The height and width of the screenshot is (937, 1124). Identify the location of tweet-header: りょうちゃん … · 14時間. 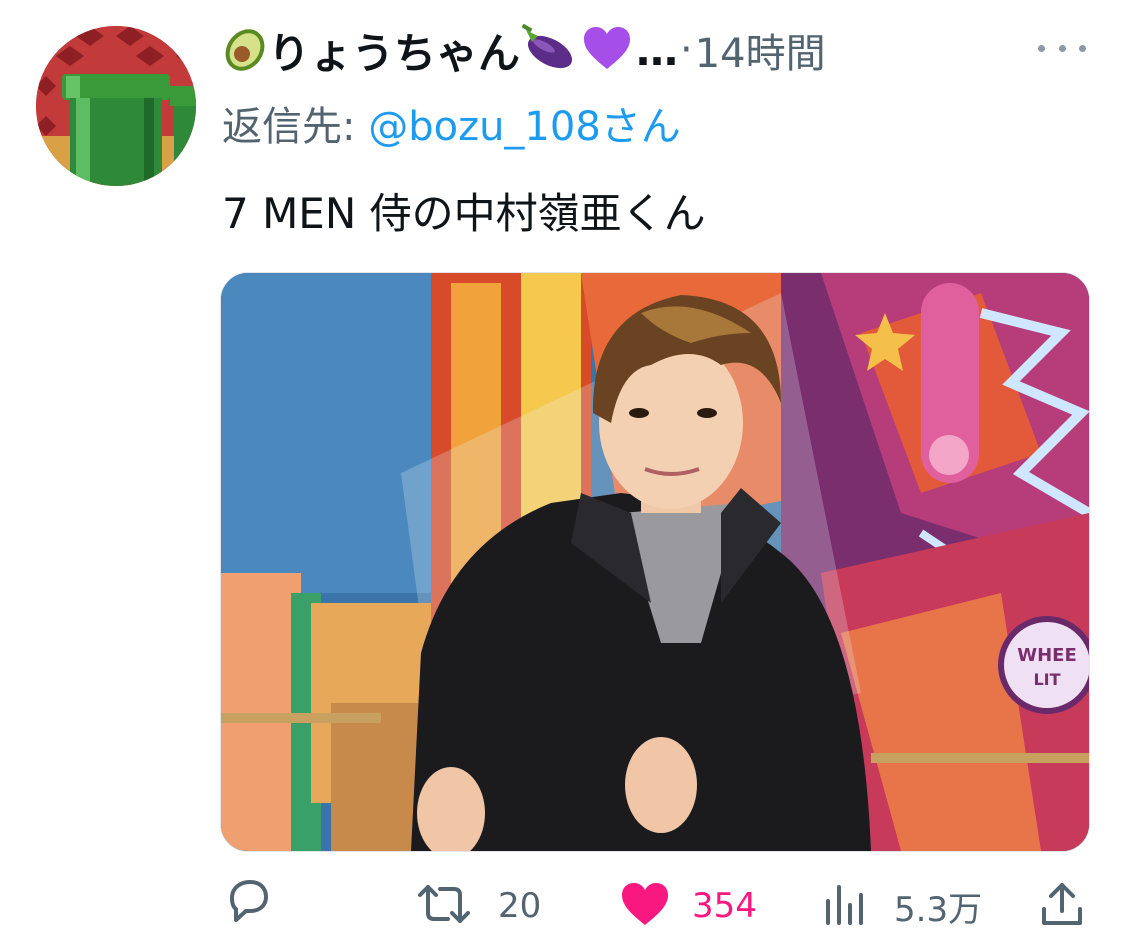
(662, 50).